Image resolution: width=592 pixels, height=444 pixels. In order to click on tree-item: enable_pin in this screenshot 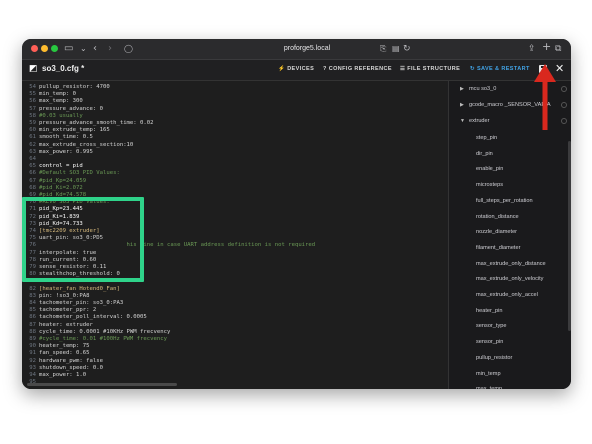, I will do `click(510, 169)`.